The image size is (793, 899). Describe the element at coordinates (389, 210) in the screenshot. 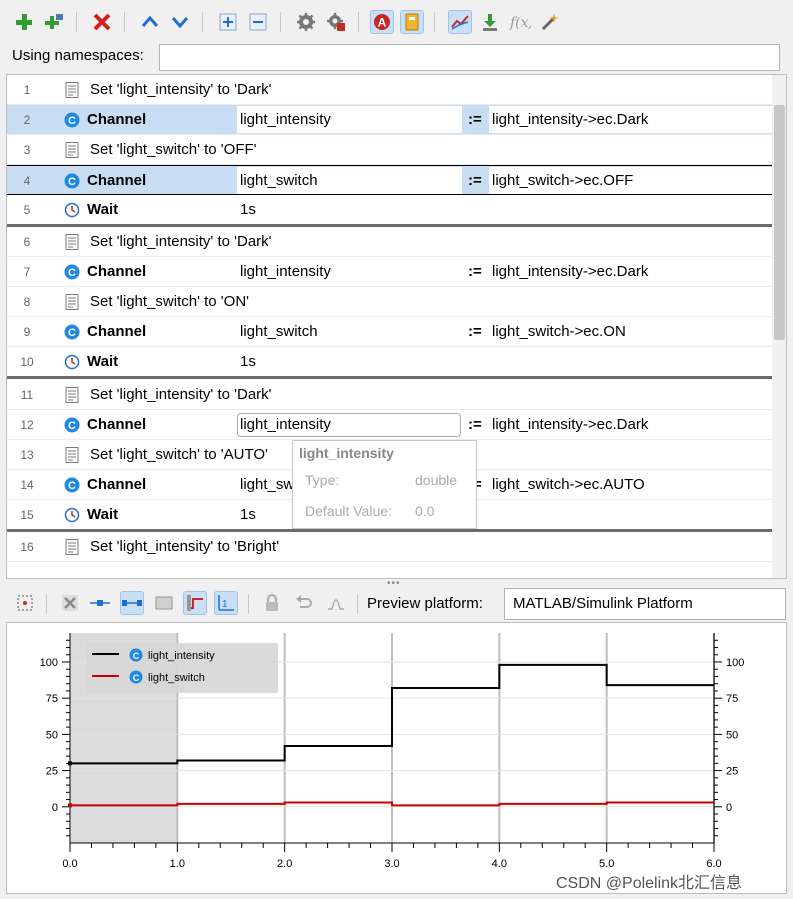

I see `table-row: 5 Wait 1s` at that location.